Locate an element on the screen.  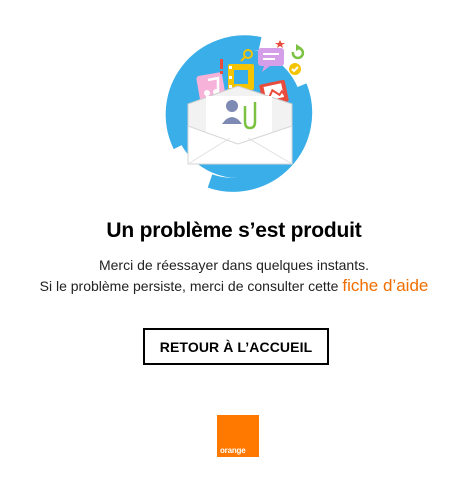
film-icon is located at coordinates (241, 77).